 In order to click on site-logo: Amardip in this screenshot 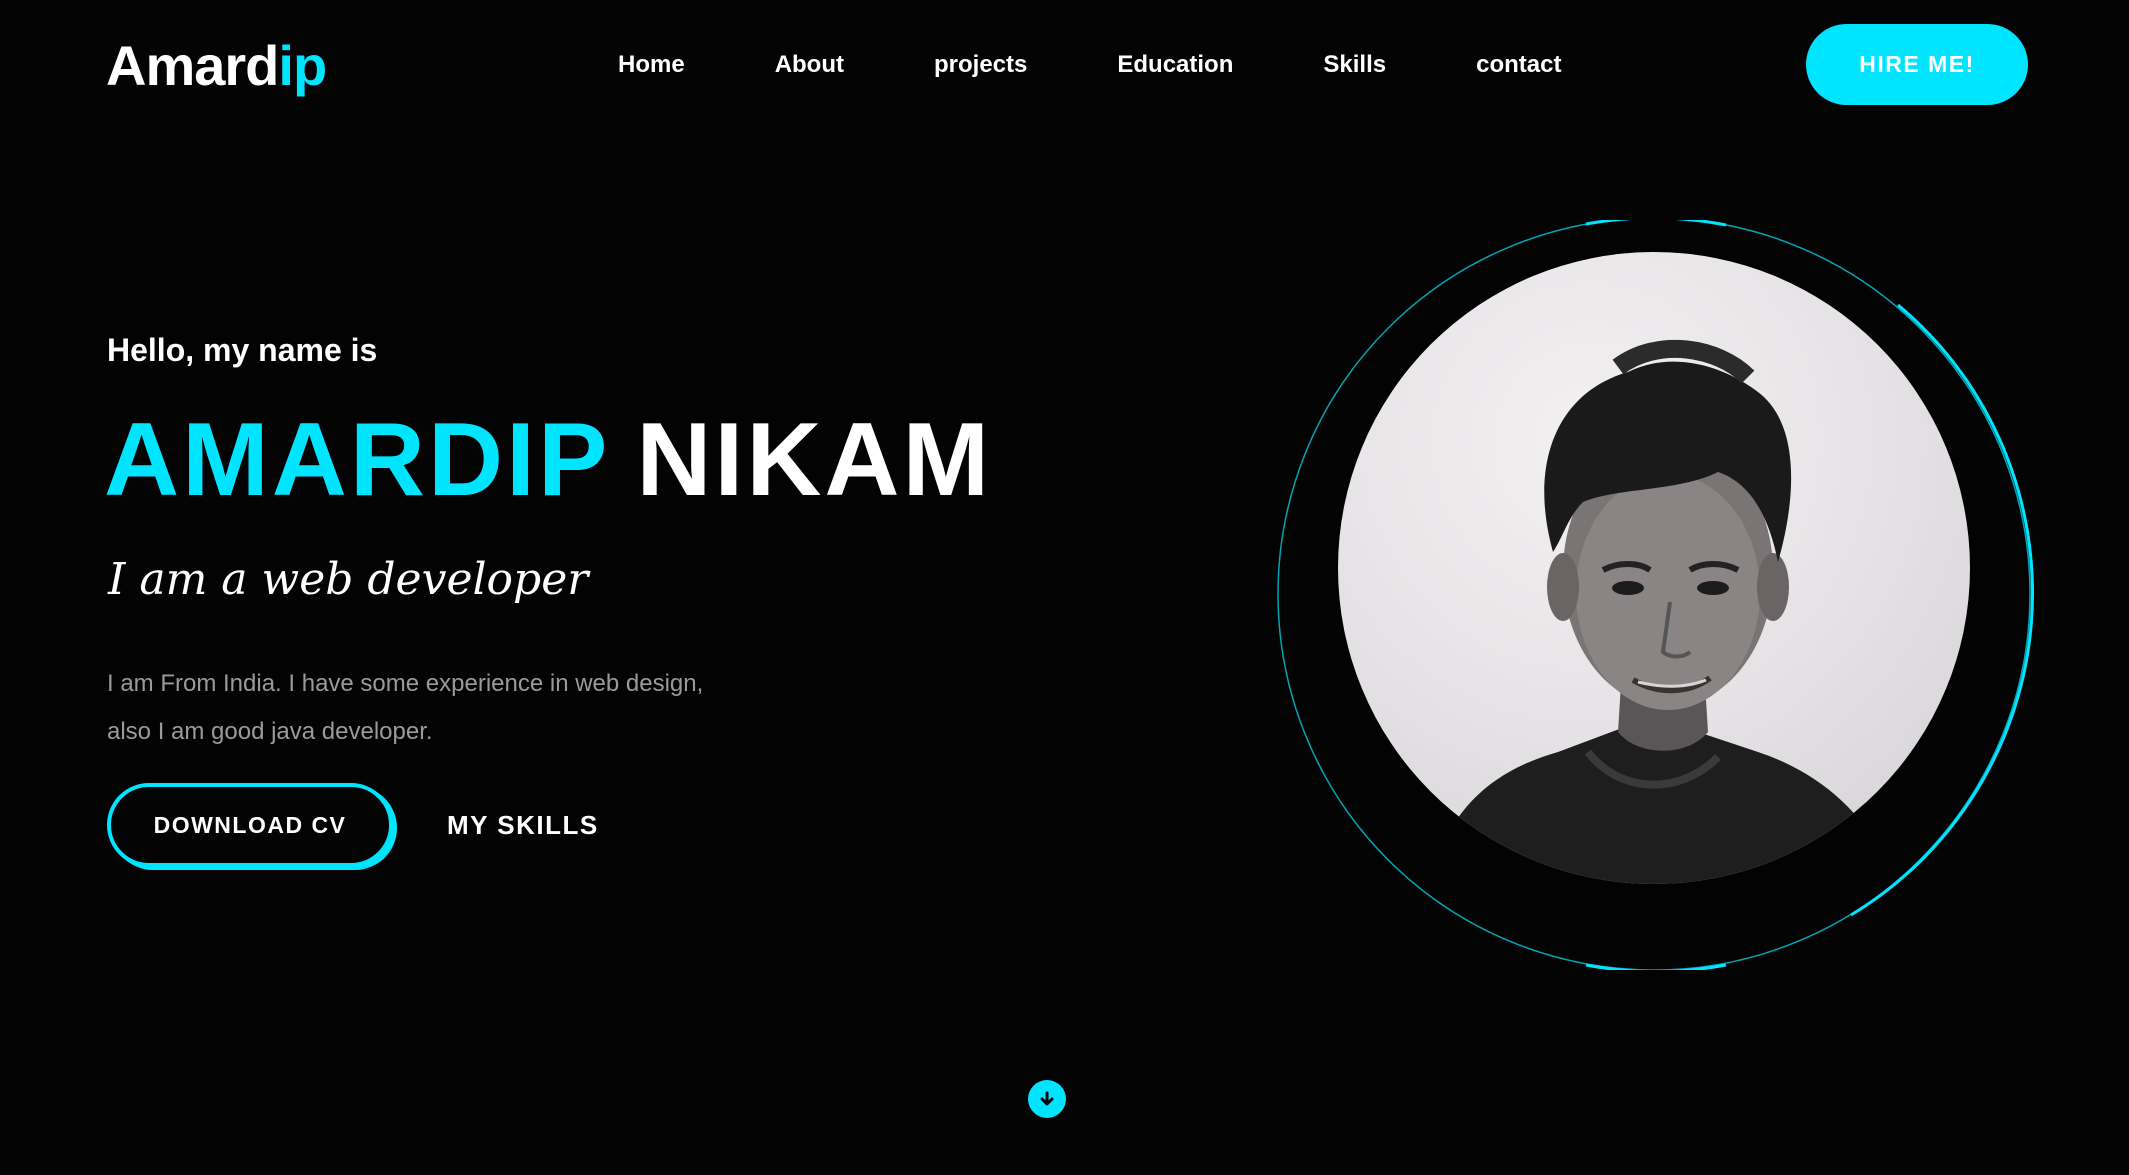, I will do `click(216, 66)`.